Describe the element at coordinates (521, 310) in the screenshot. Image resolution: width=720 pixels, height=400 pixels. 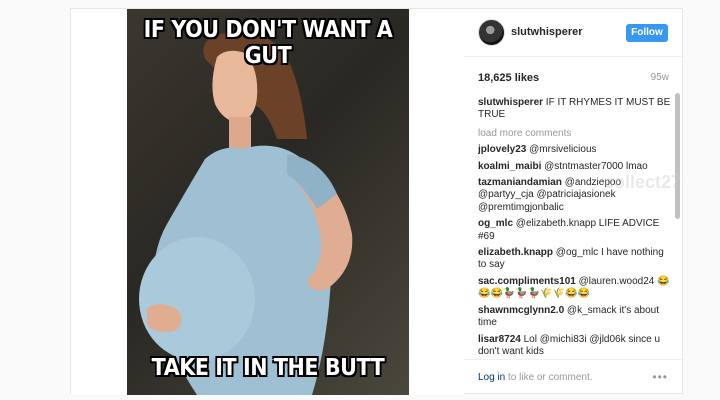
I see `comment-username: shawnmcglynn2.0` at that location.